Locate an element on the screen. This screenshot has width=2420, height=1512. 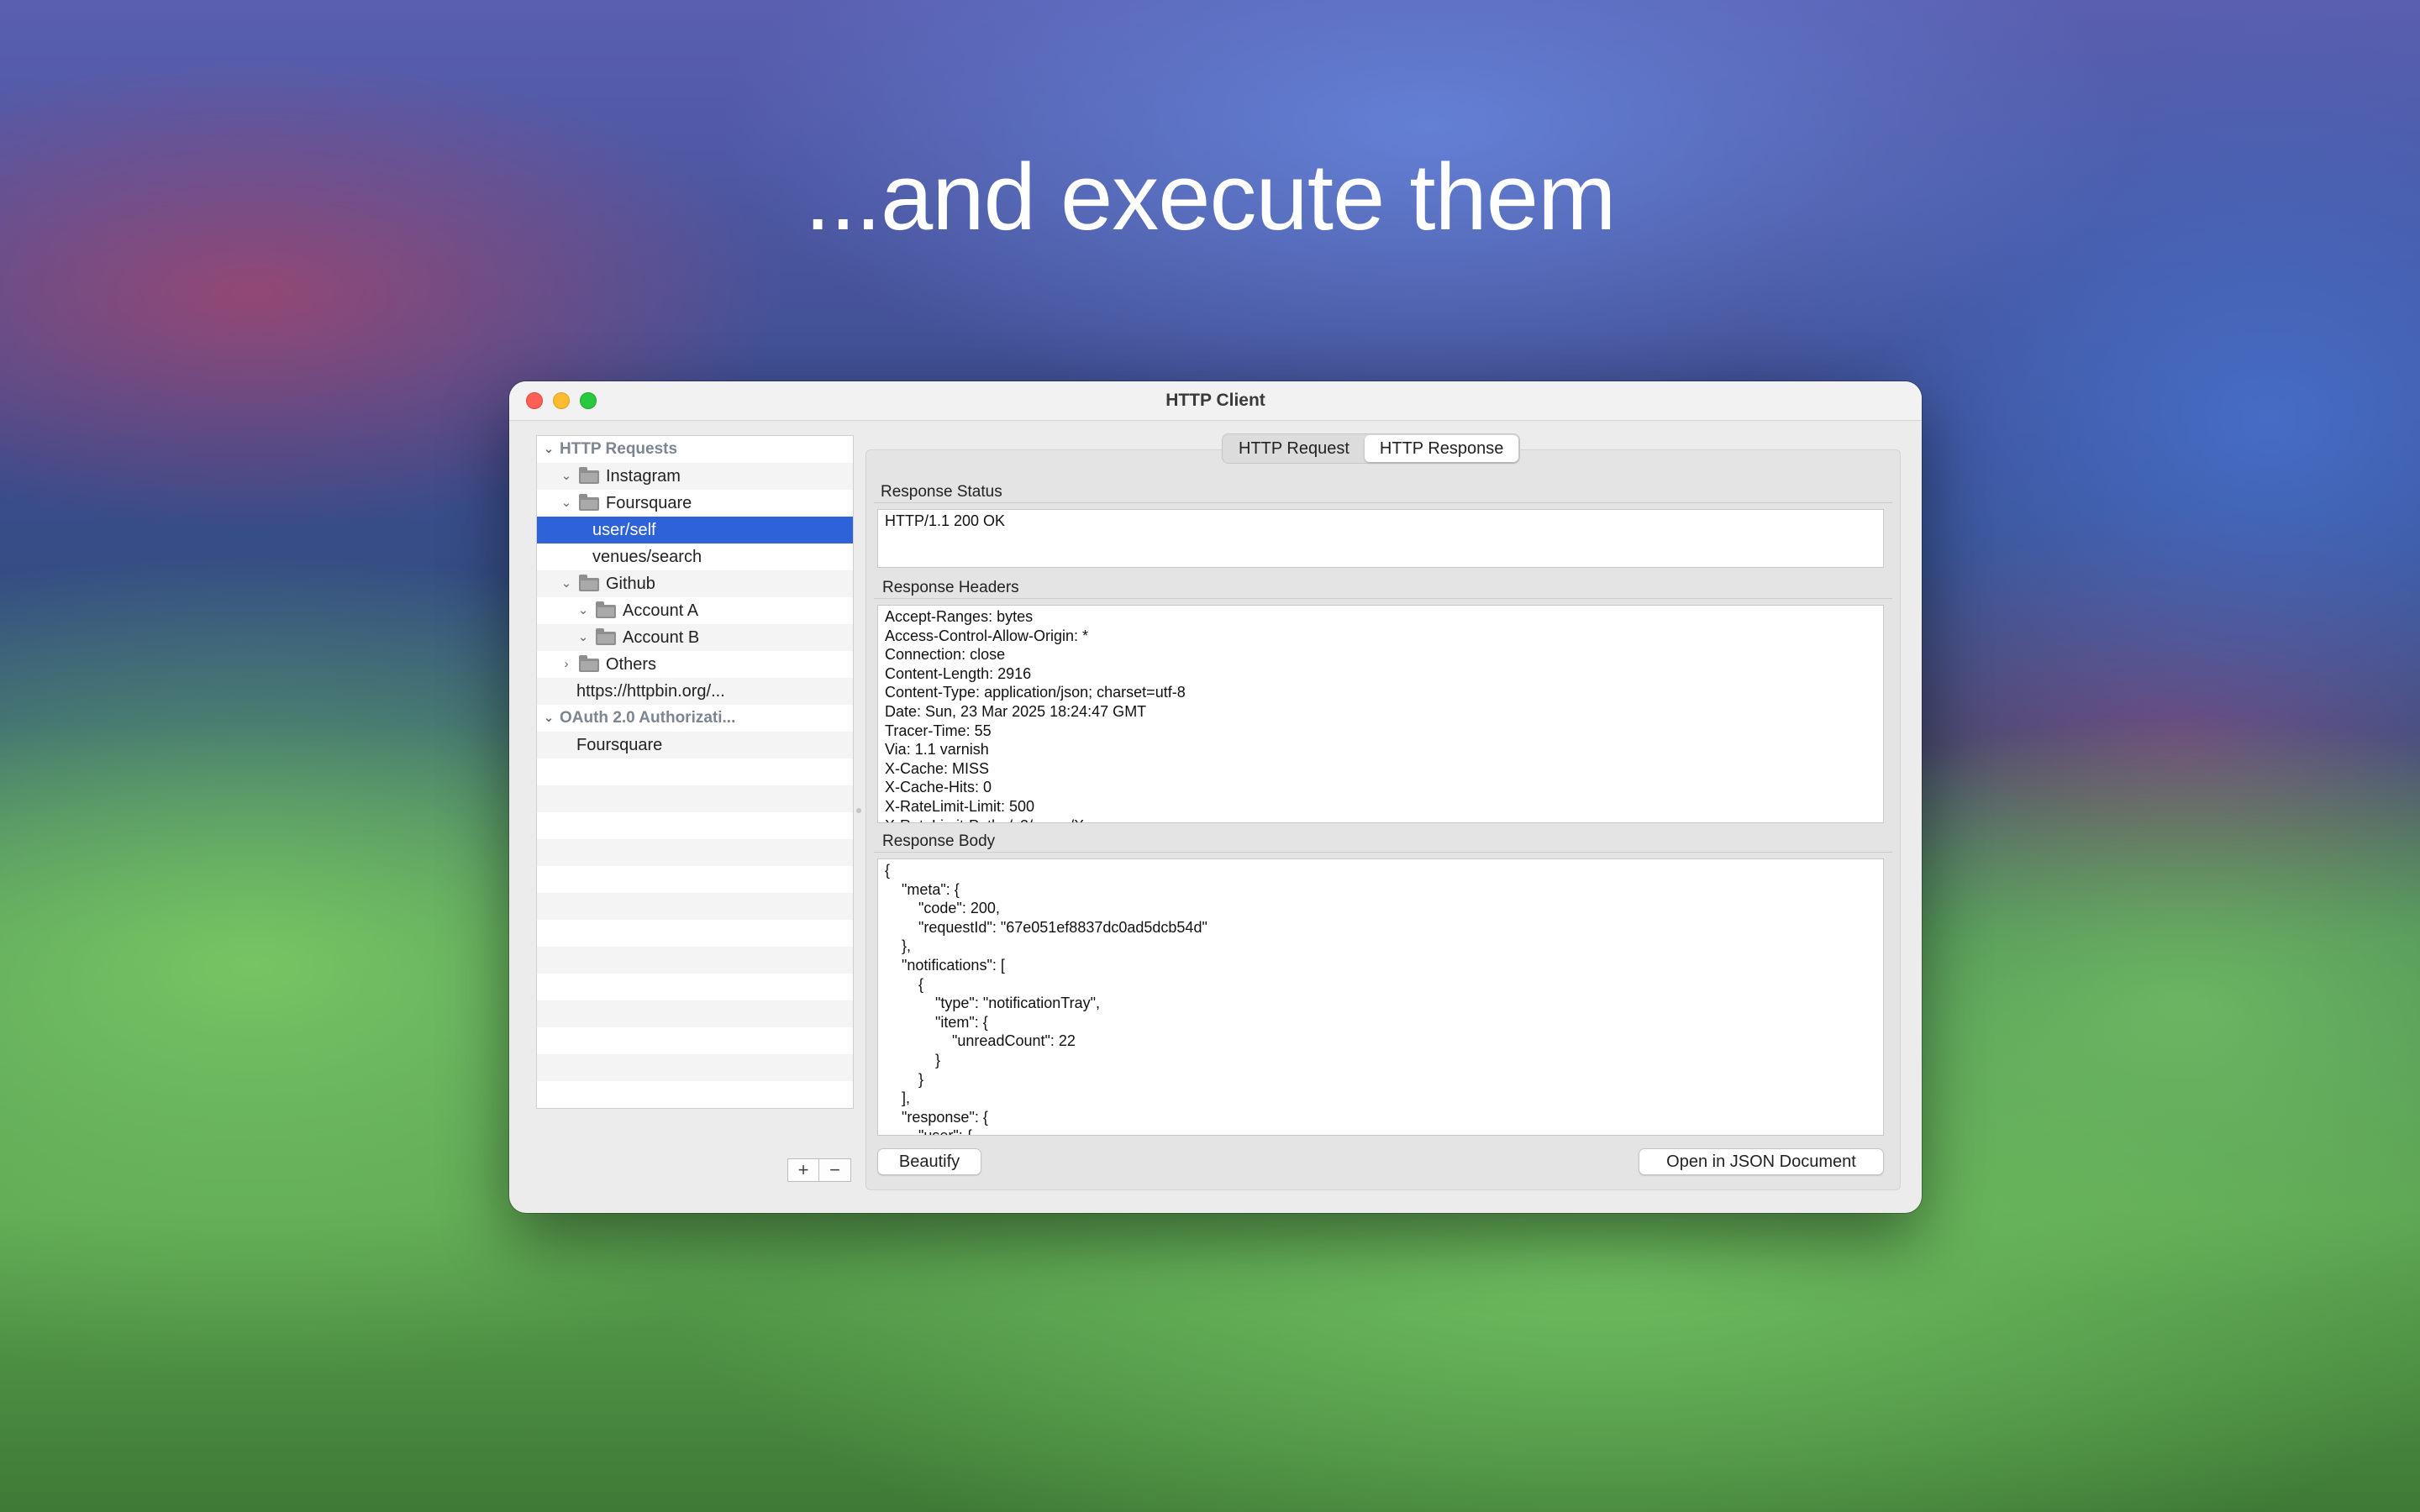
folder-label: Others is located at coordinates (631, 664).